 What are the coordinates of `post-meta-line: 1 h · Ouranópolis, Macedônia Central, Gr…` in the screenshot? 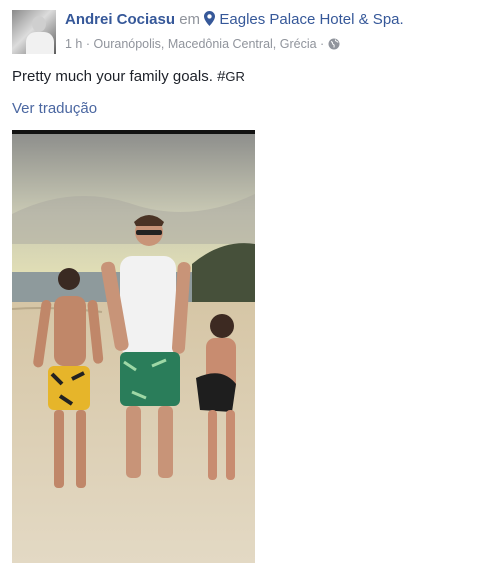 It's located at (202, 45).